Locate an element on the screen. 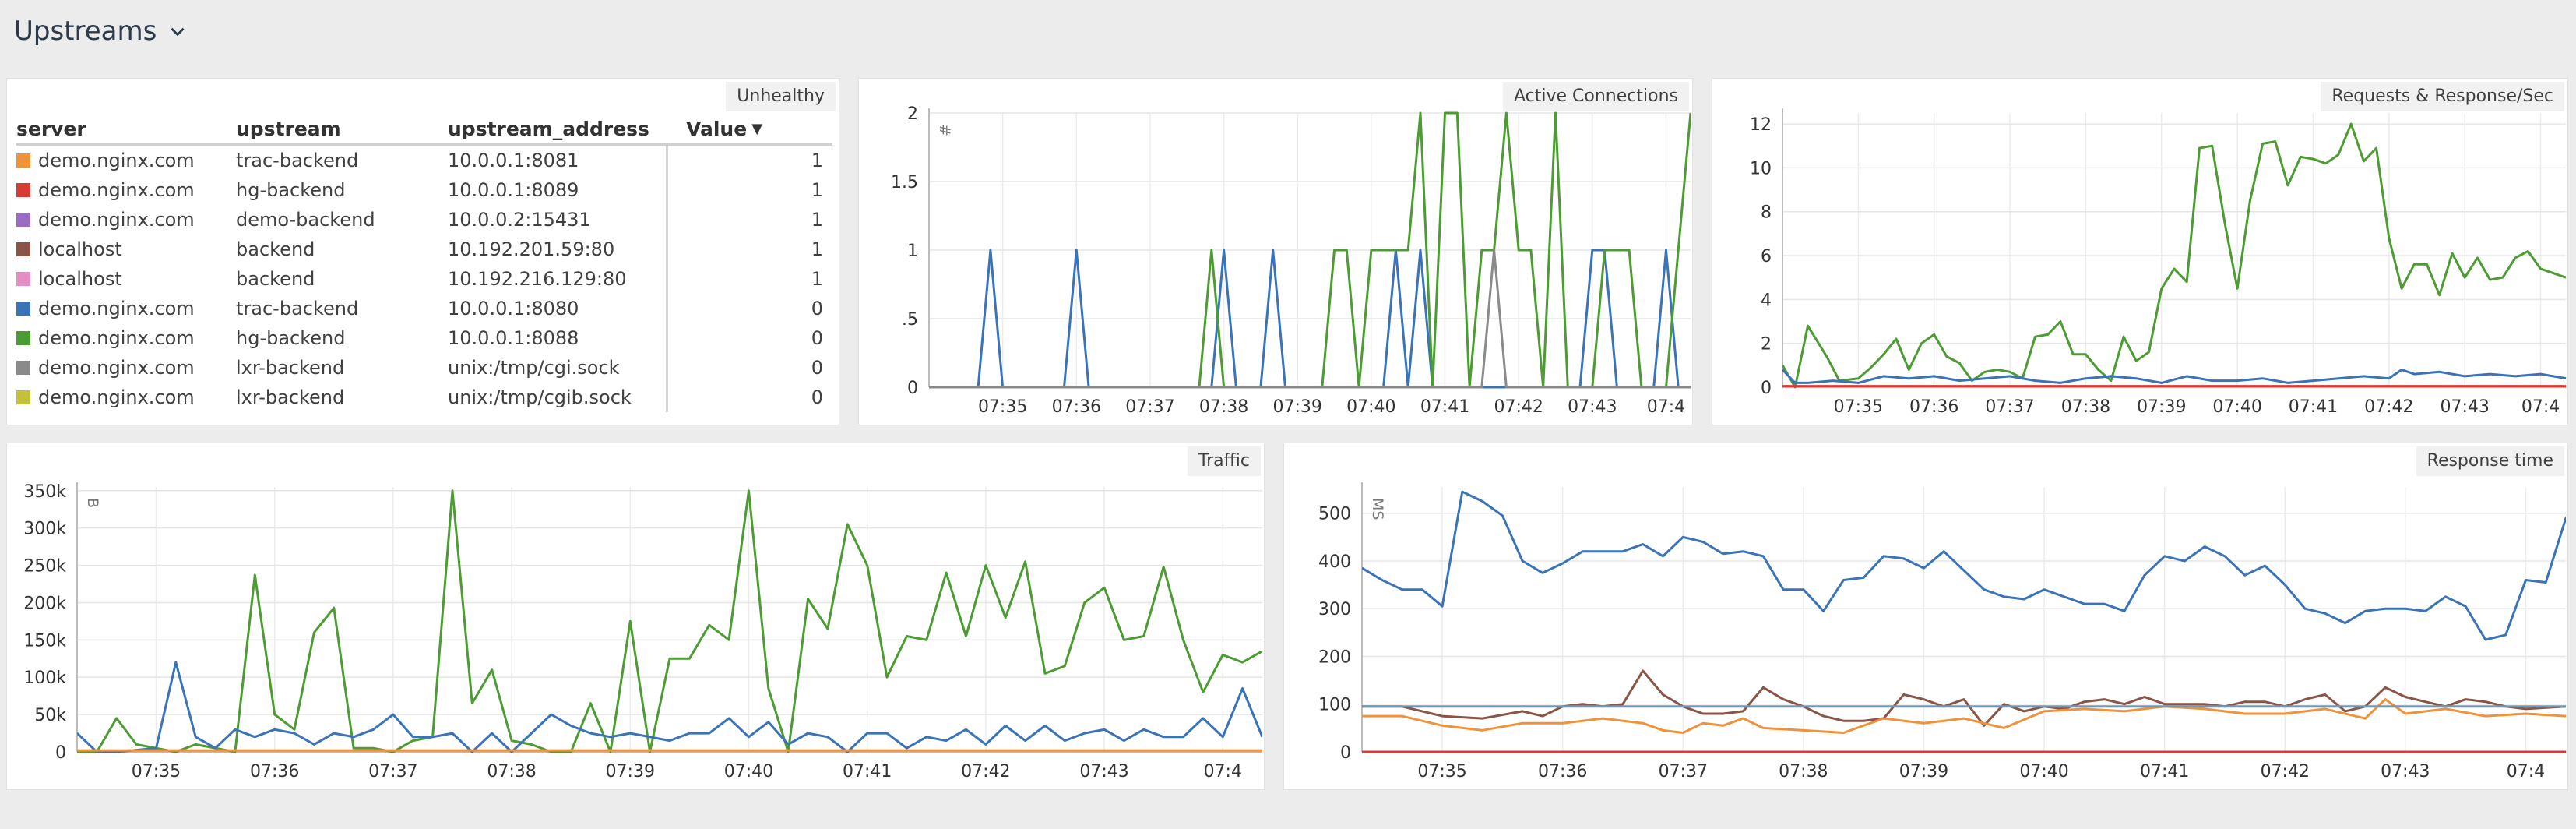 The width and height of the screenshot is (2576, 829). cell-upstream-address: 10.0.0.1:8081 is located at coordinates (513, 160).